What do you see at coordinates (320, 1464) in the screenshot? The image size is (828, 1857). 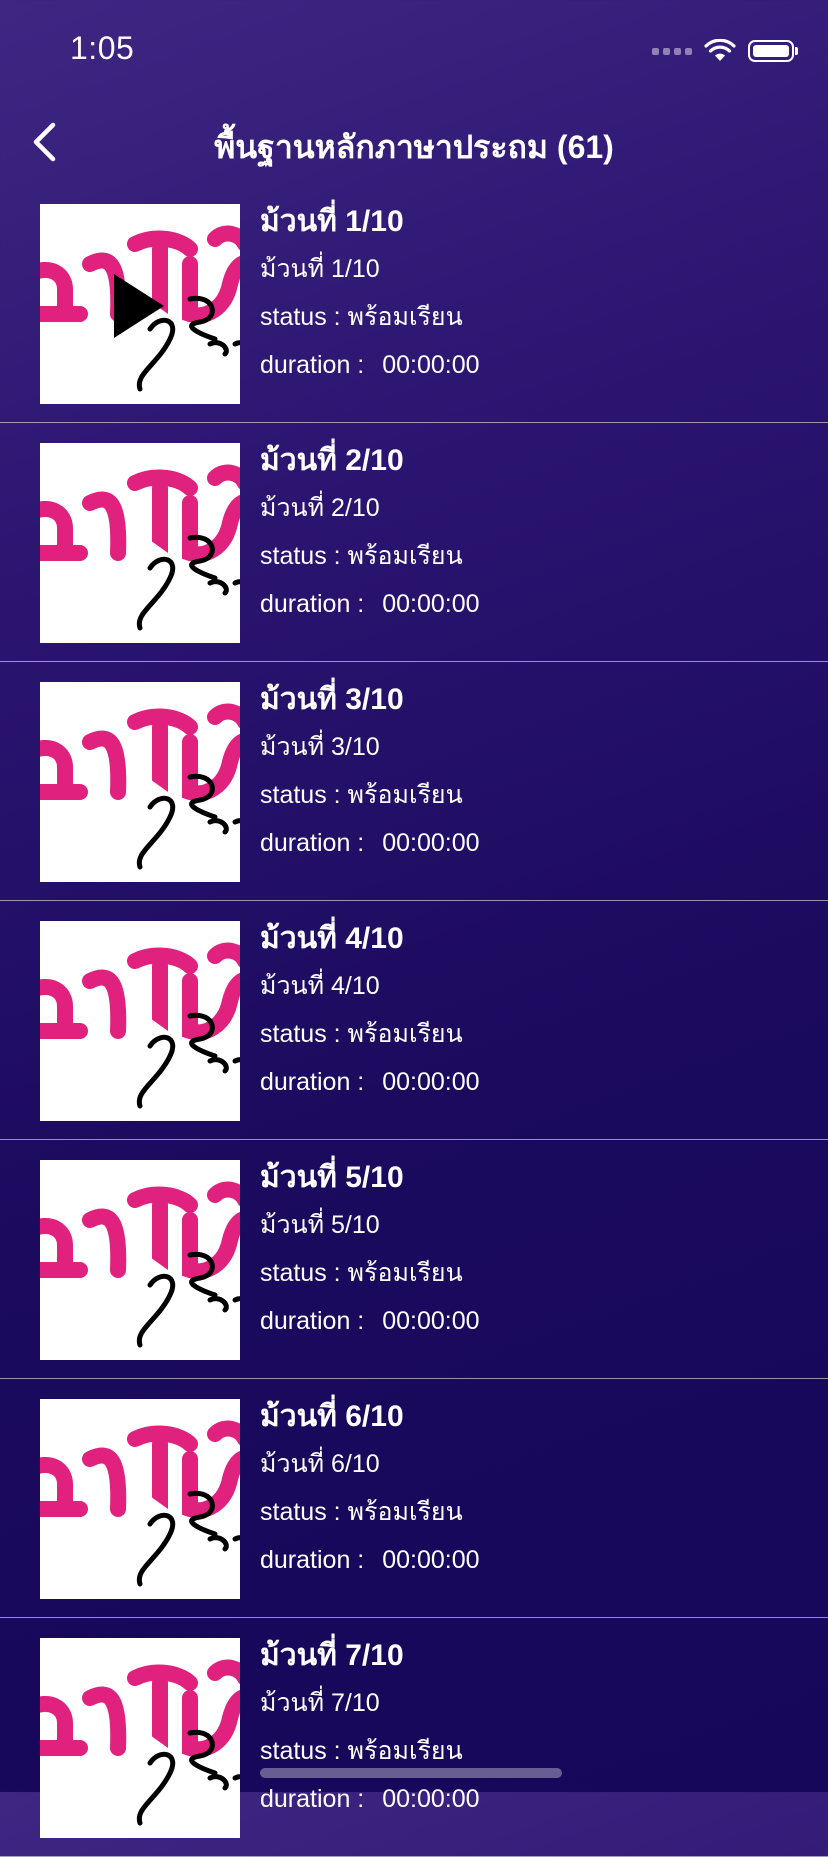 I see `episode-subtitle: ม้วนที่ 6/10` at bounding box center [320, 1464].